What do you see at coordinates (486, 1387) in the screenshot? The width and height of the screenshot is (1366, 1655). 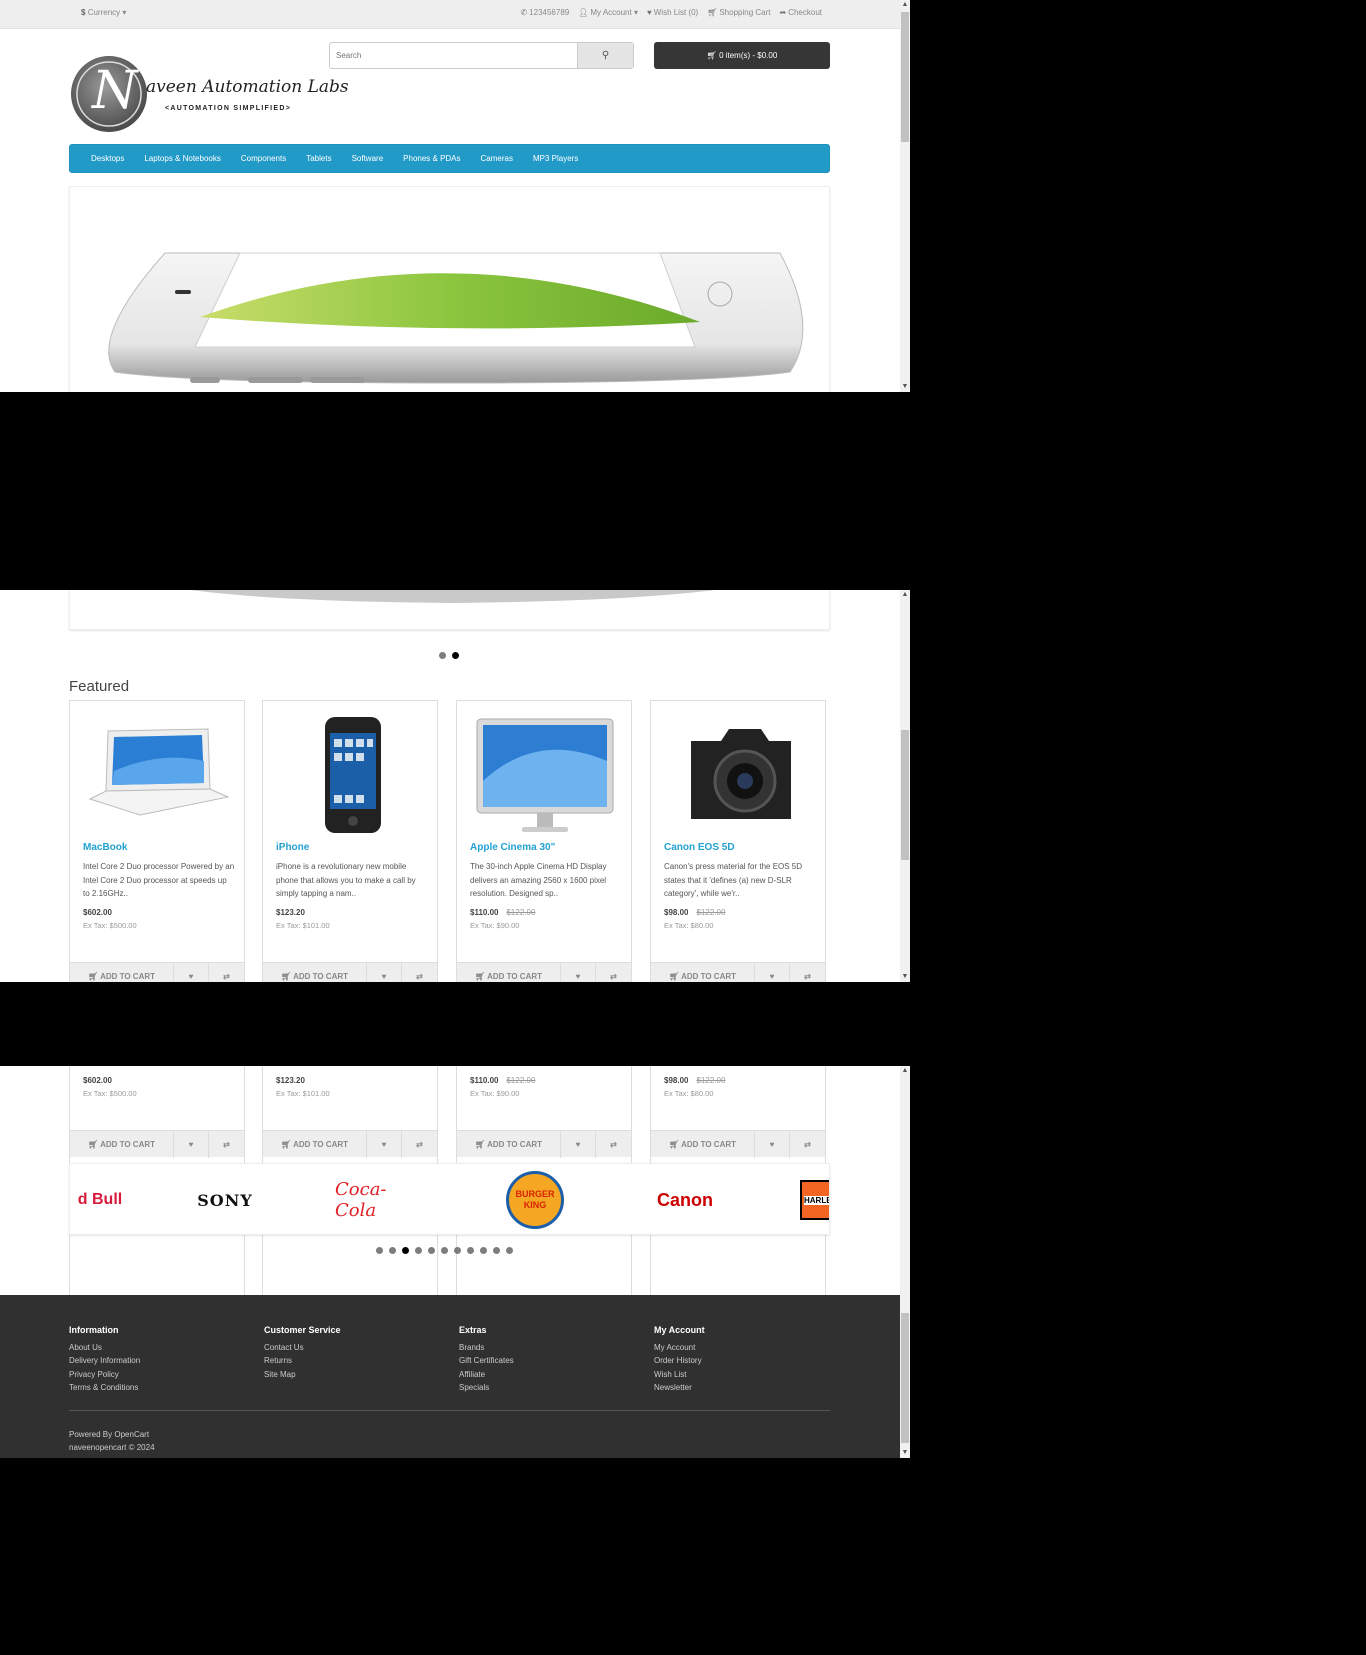 I see `footer-link: Specials` at bounding box center [486, 1387].